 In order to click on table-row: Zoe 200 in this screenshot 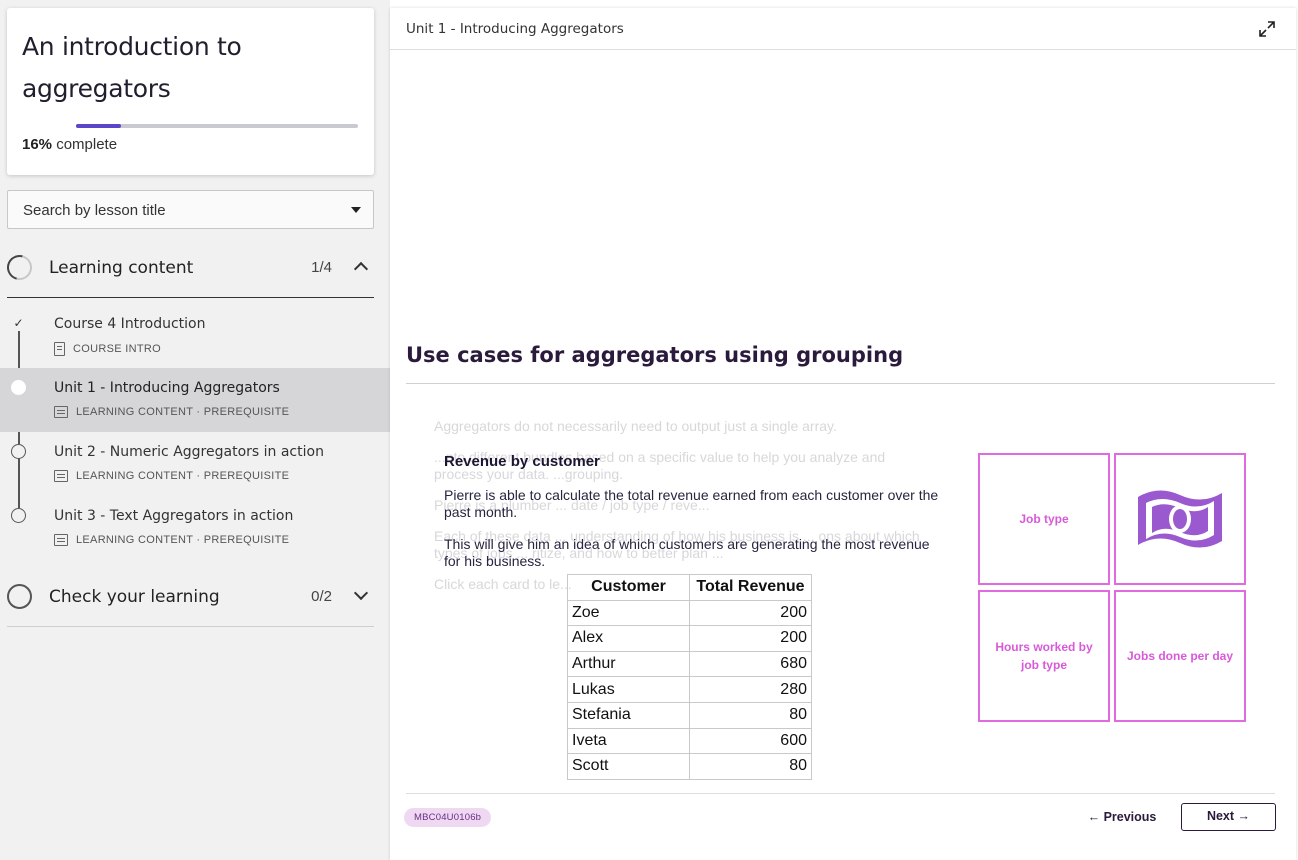, I will do `click(689, 613)`.